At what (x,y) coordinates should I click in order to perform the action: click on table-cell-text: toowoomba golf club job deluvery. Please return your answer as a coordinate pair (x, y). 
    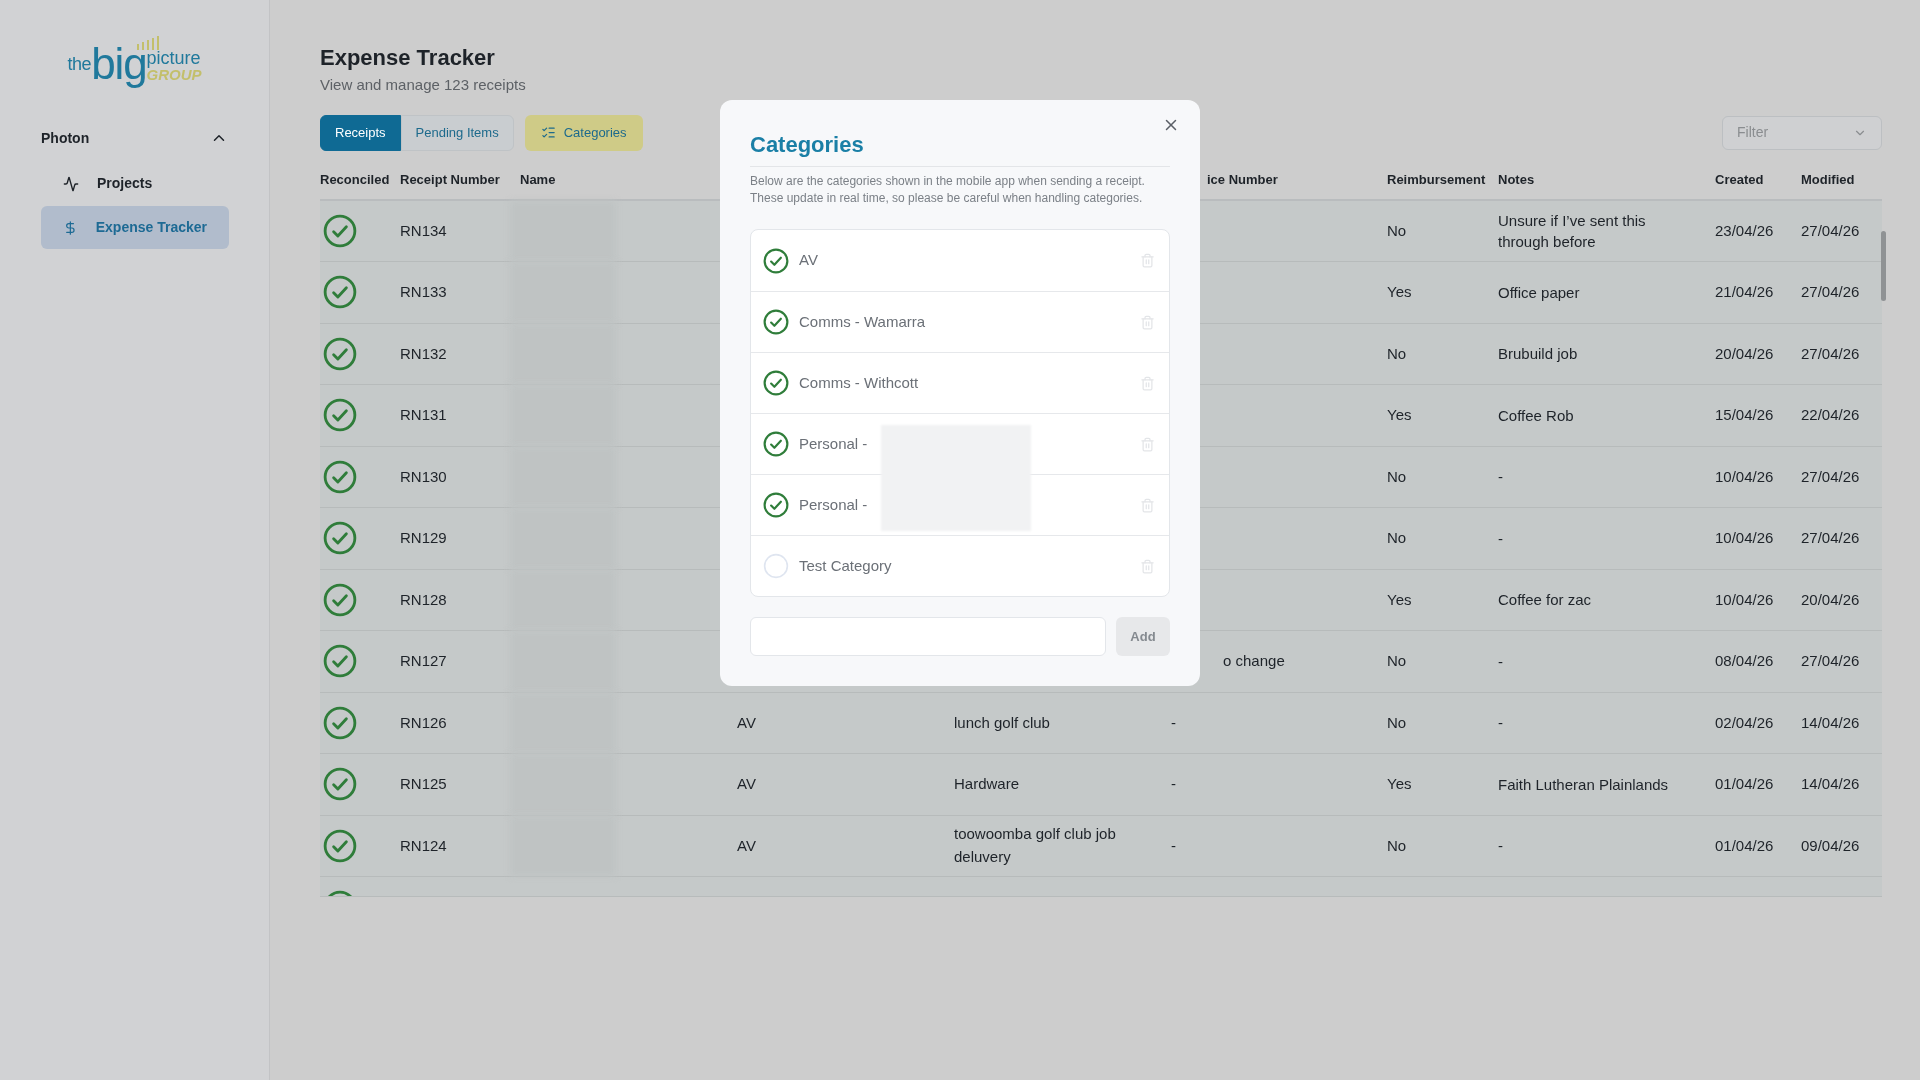
    Looking at the image, I should click on (1035, 845).